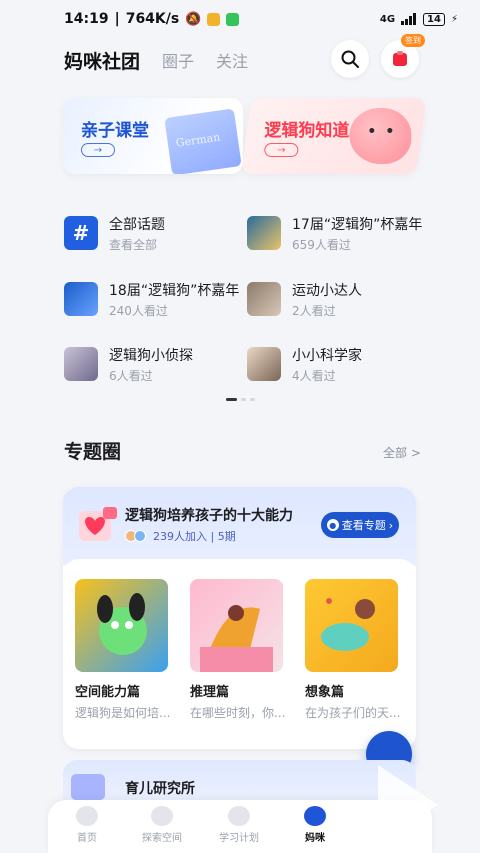  What do you see at coordinates (86, 19) in the screenshot?
I see `status-time: 14:19` at bounding box center [86, 19].